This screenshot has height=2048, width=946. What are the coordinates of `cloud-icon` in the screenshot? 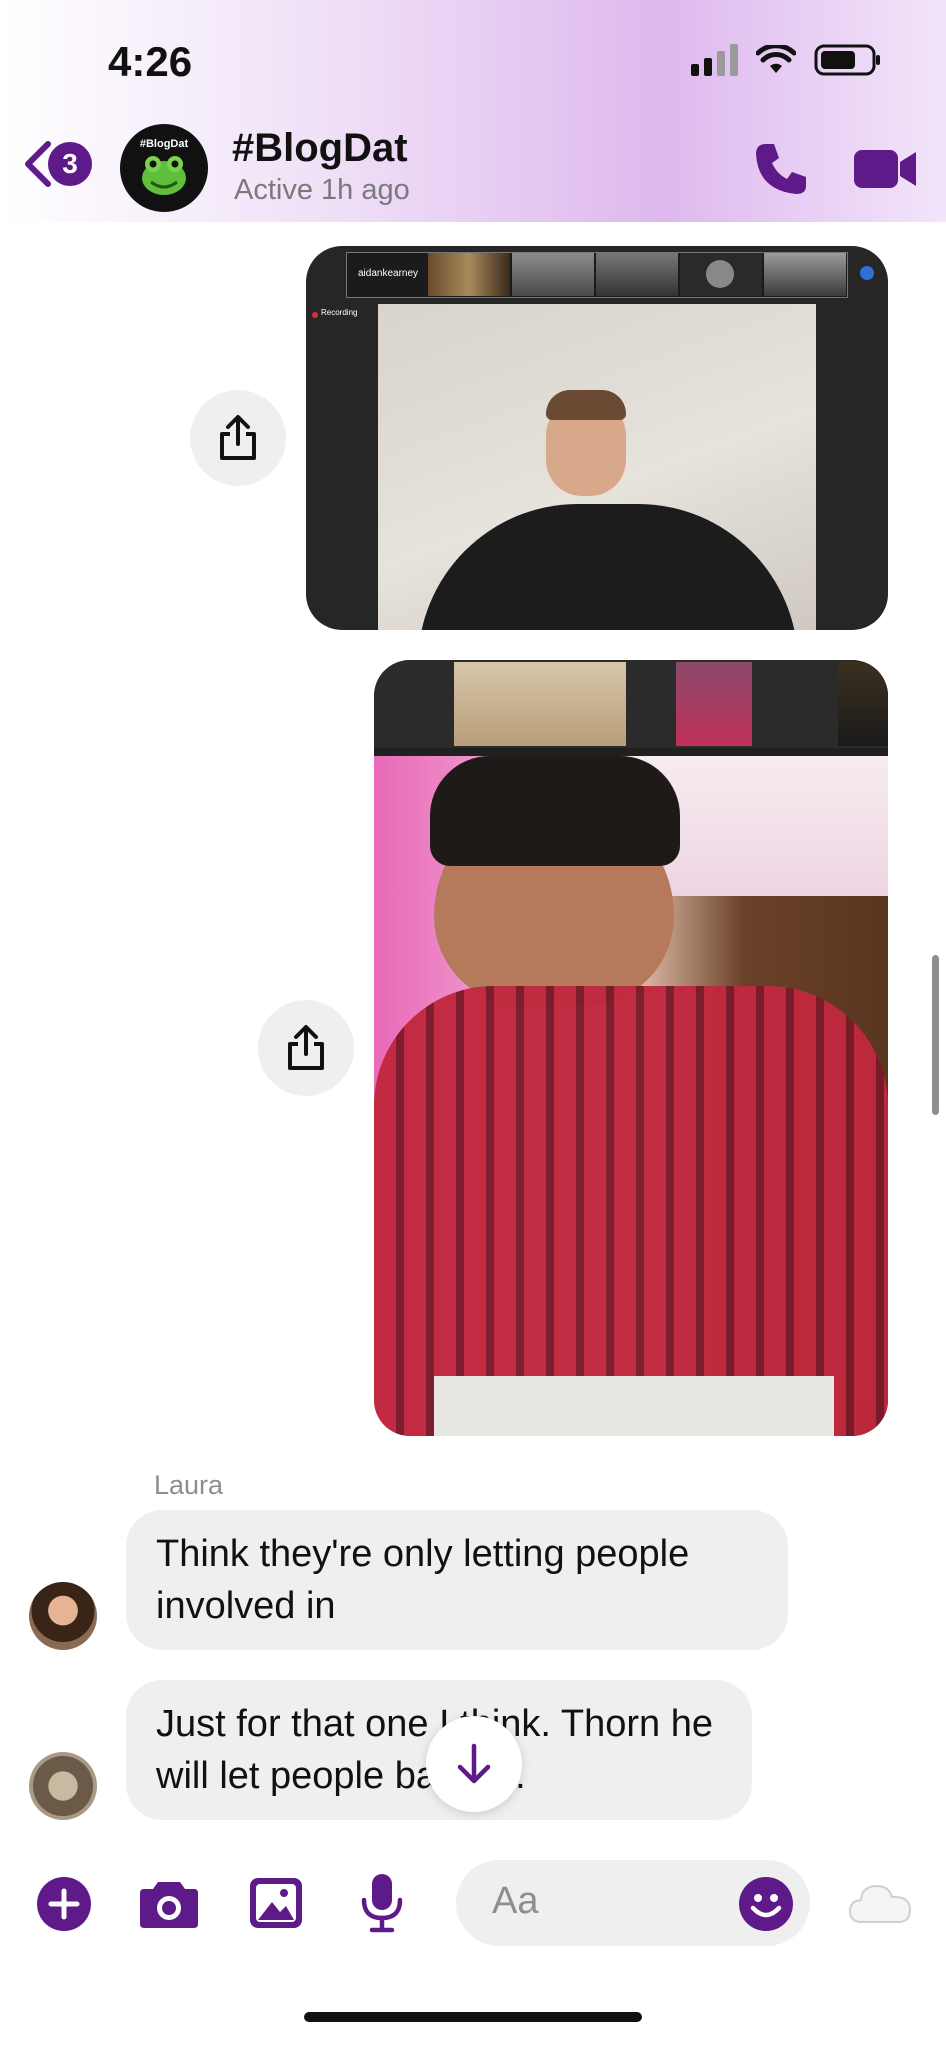 It's located at (880, 1903).